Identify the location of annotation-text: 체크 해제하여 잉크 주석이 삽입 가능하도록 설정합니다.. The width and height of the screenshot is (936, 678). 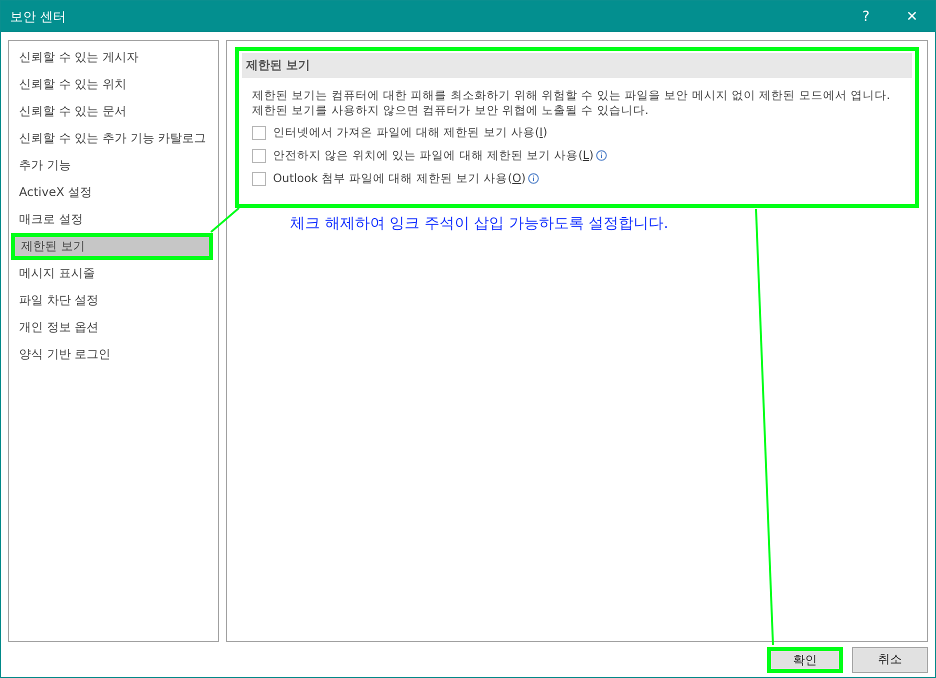
(479, 223).